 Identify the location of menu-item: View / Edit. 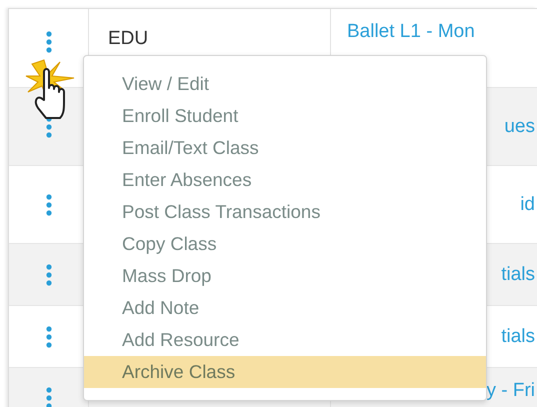
(285, 84).